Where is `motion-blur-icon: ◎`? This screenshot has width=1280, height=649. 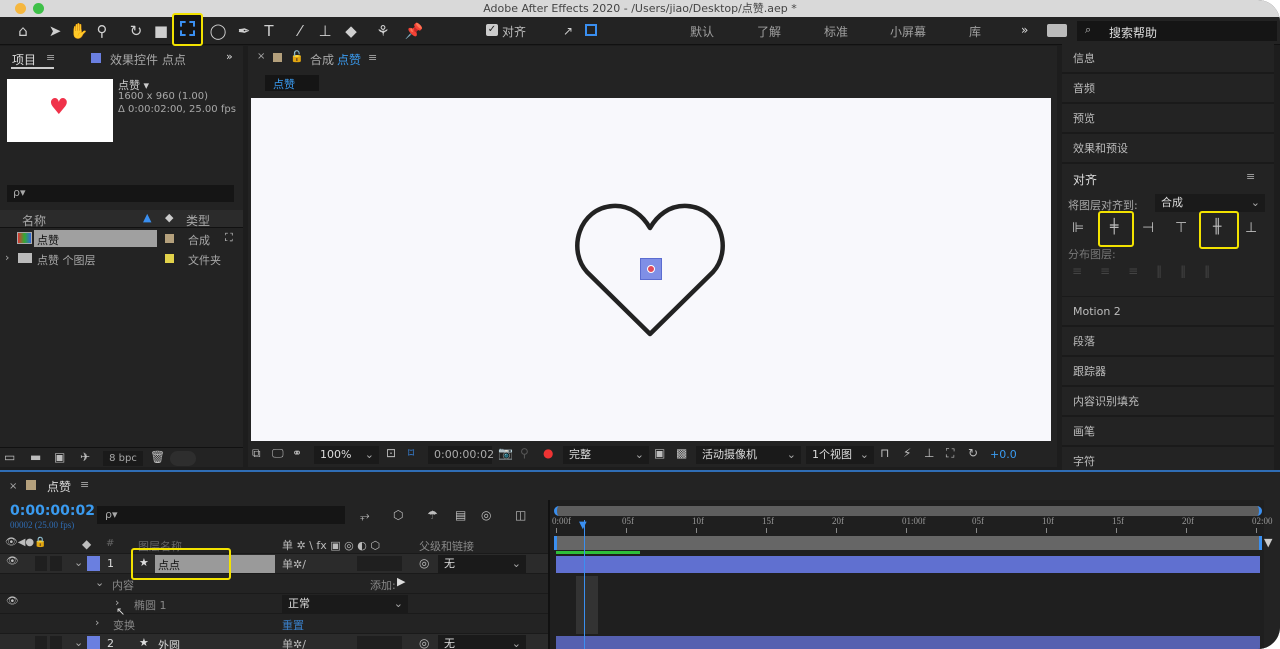
motion-blur-icon: ◎ is located at coordinates (486, 515).